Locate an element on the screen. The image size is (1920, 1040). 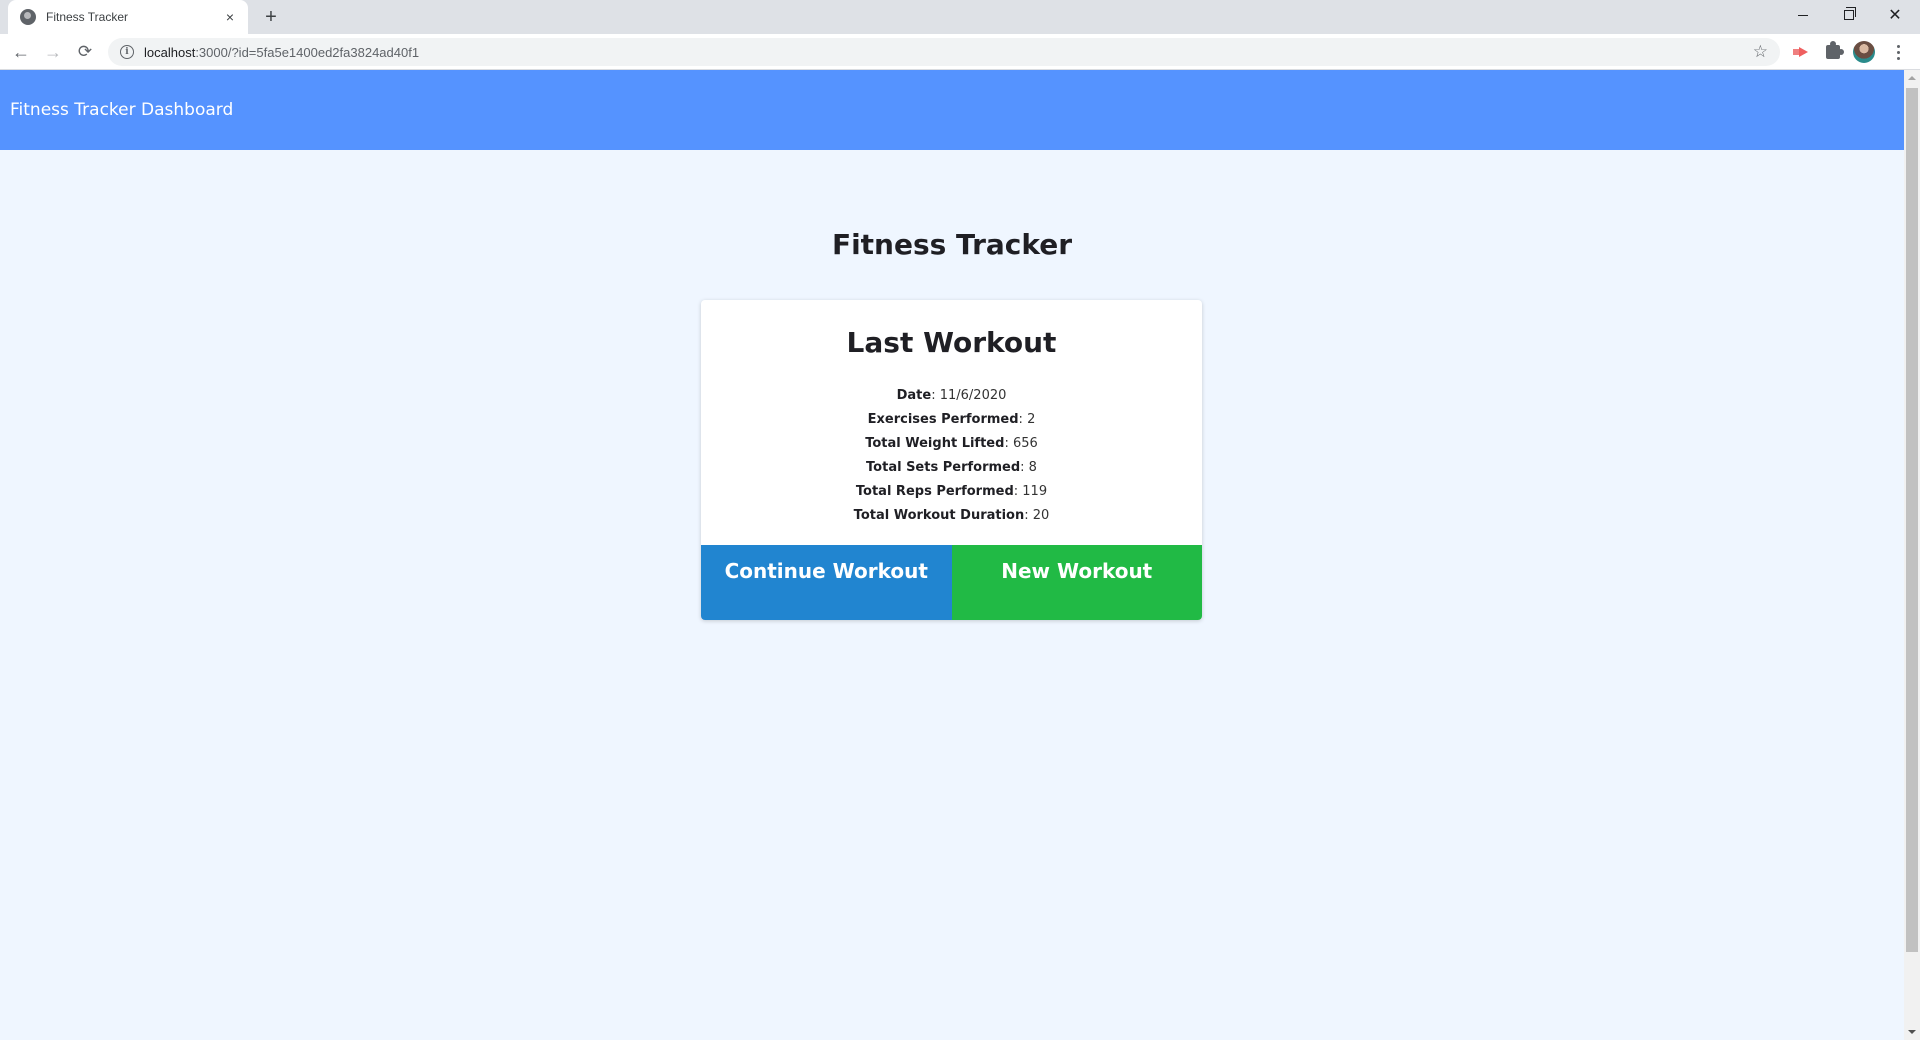
minimize-icon is located at coordinates (1803, 15).